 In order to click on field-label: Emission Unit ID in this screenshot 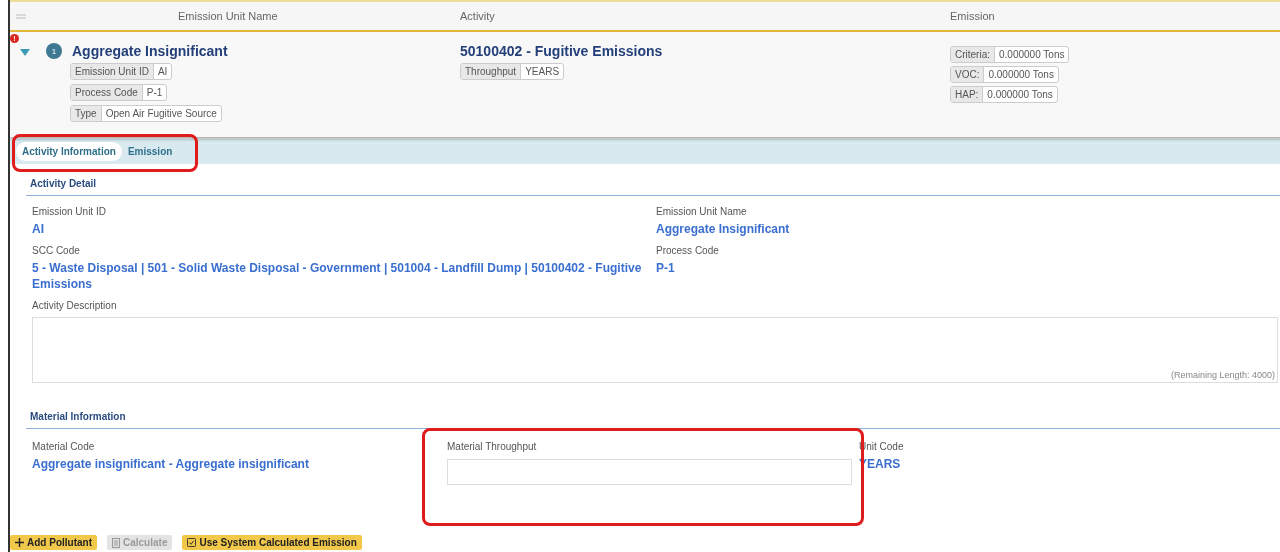, I will do `click(69, 211)`.